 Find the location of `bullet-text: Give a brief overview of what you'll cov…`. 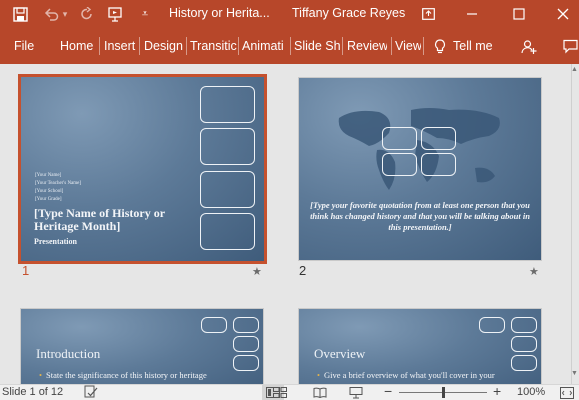

bullet-text: Give a brief overview of what you'll cov… is located at coordinates (409, 375).